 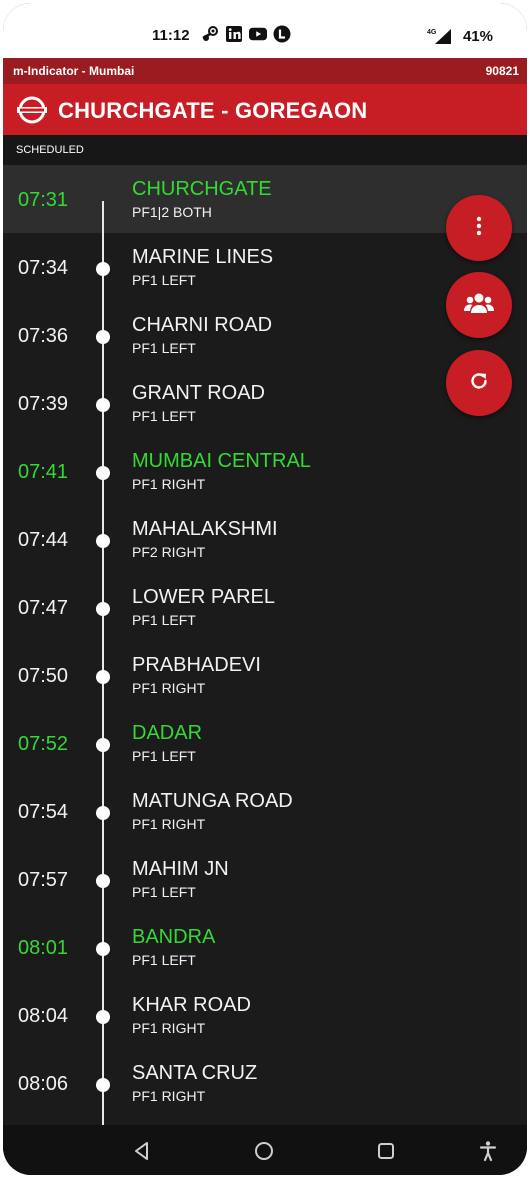 What do you see at coordinates (180, 869) in the screenshot?
I see `station-name: MAHIM JN` at bounding box center [180, 869].